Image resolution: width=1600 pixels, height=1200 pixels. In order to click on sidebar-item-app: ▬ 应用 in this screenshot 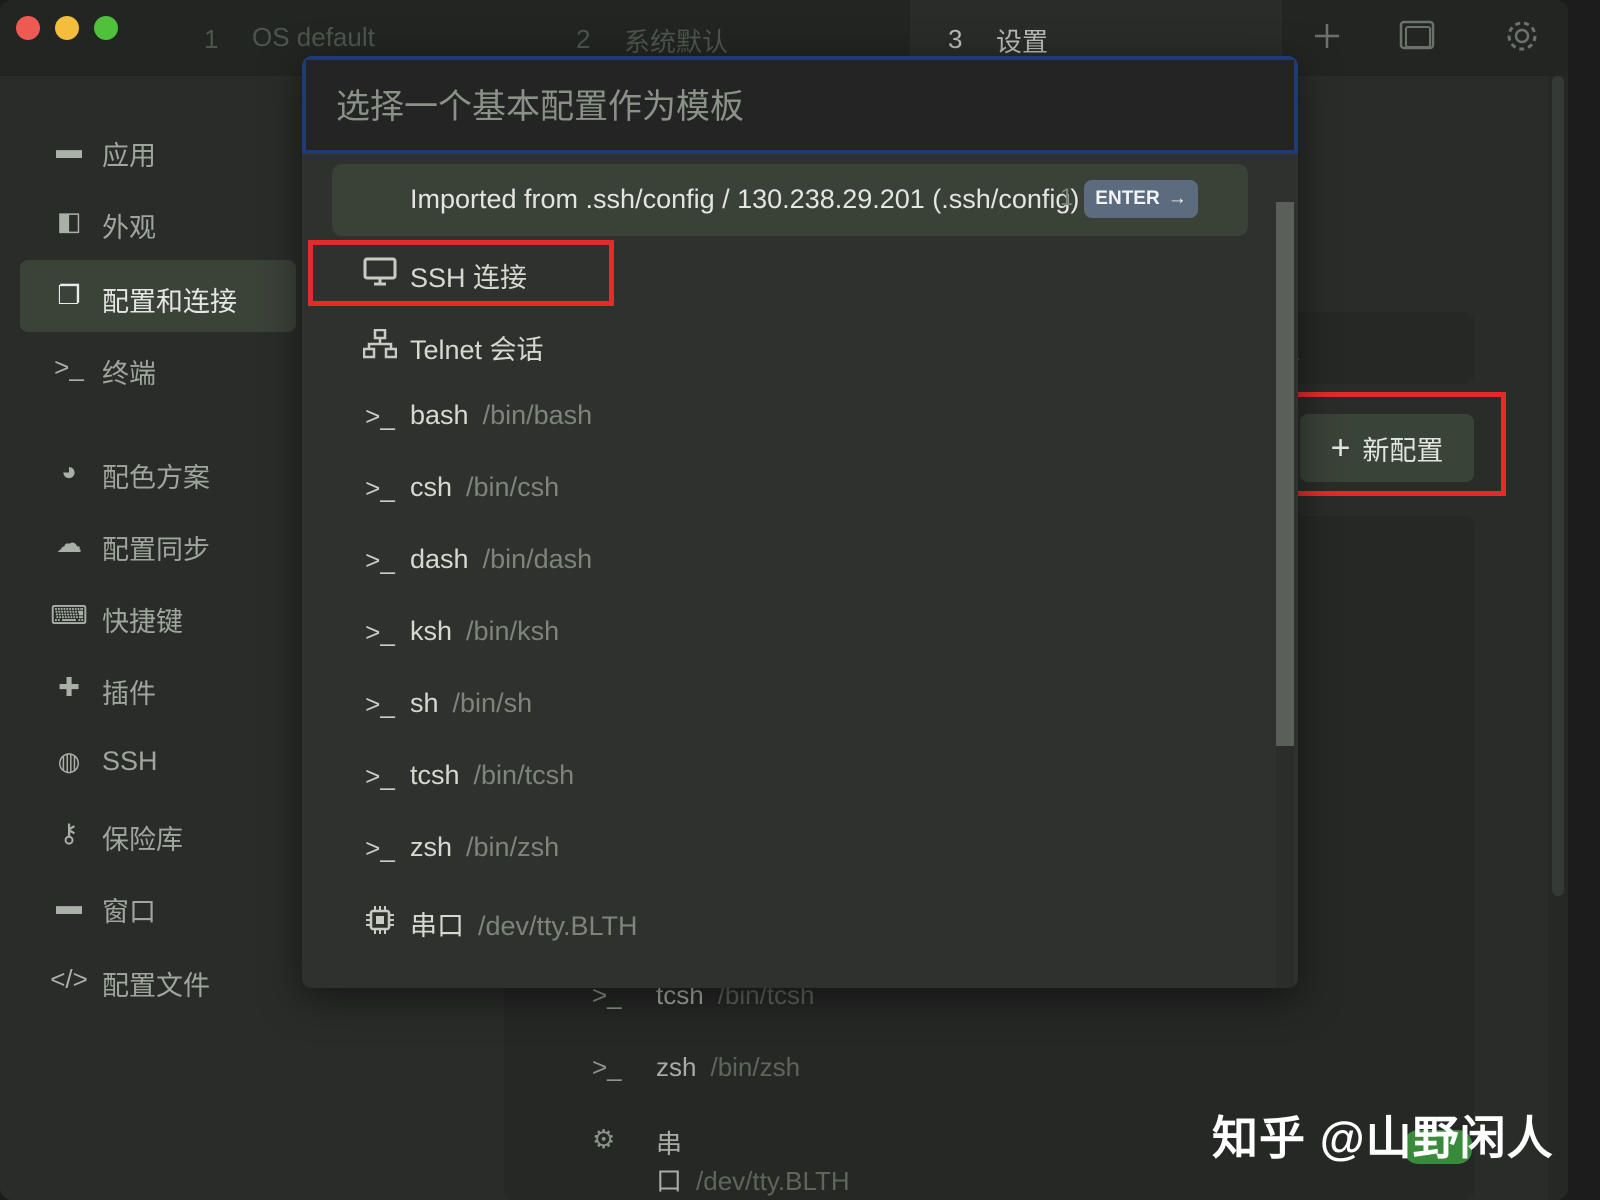, I will do `click(158, 150)`.